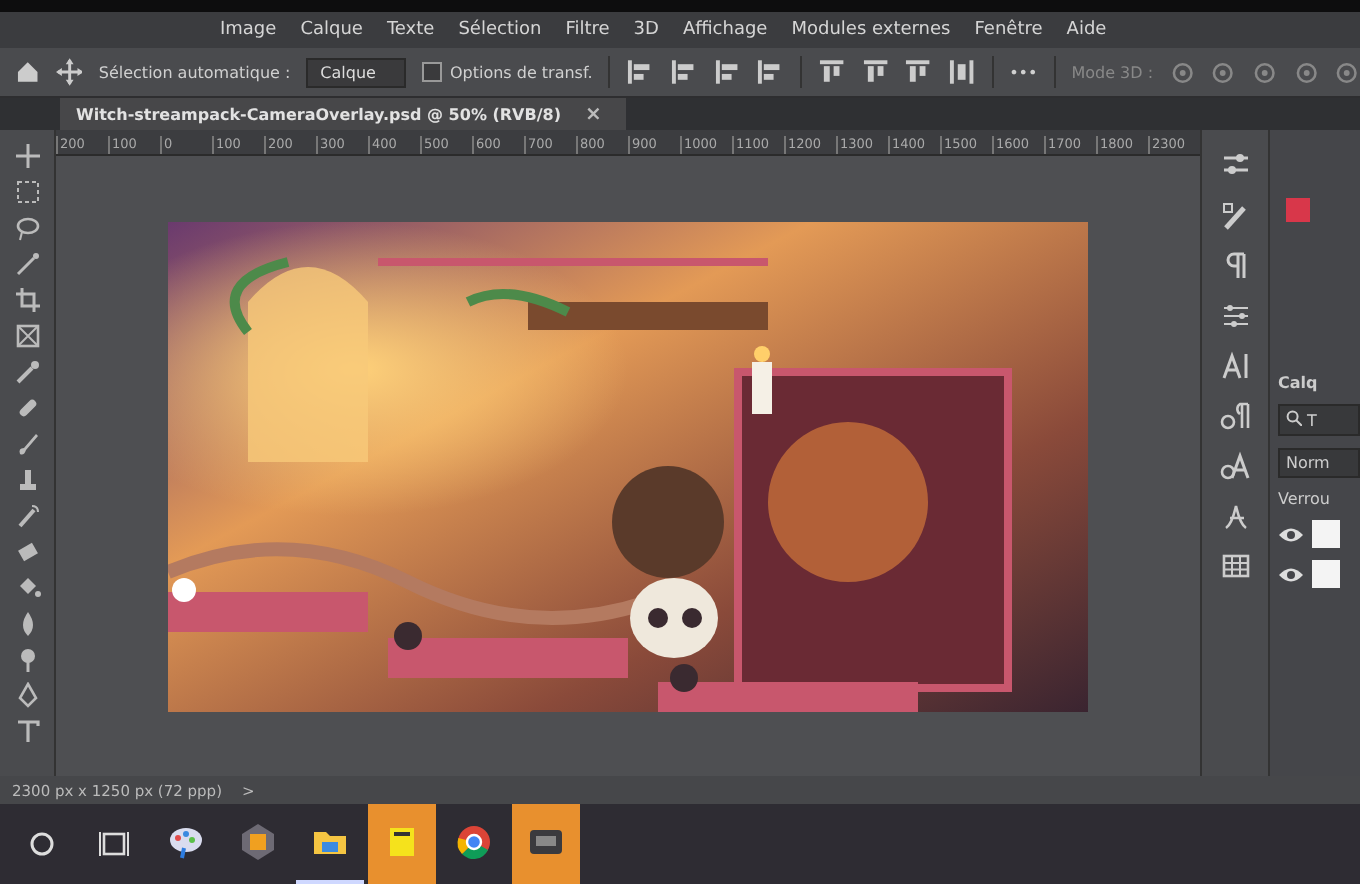 The image size is (1360, 884). Describe the element at coordinates (1235, 216) in the screenshot. I see `brush-settings-icon` at that location.